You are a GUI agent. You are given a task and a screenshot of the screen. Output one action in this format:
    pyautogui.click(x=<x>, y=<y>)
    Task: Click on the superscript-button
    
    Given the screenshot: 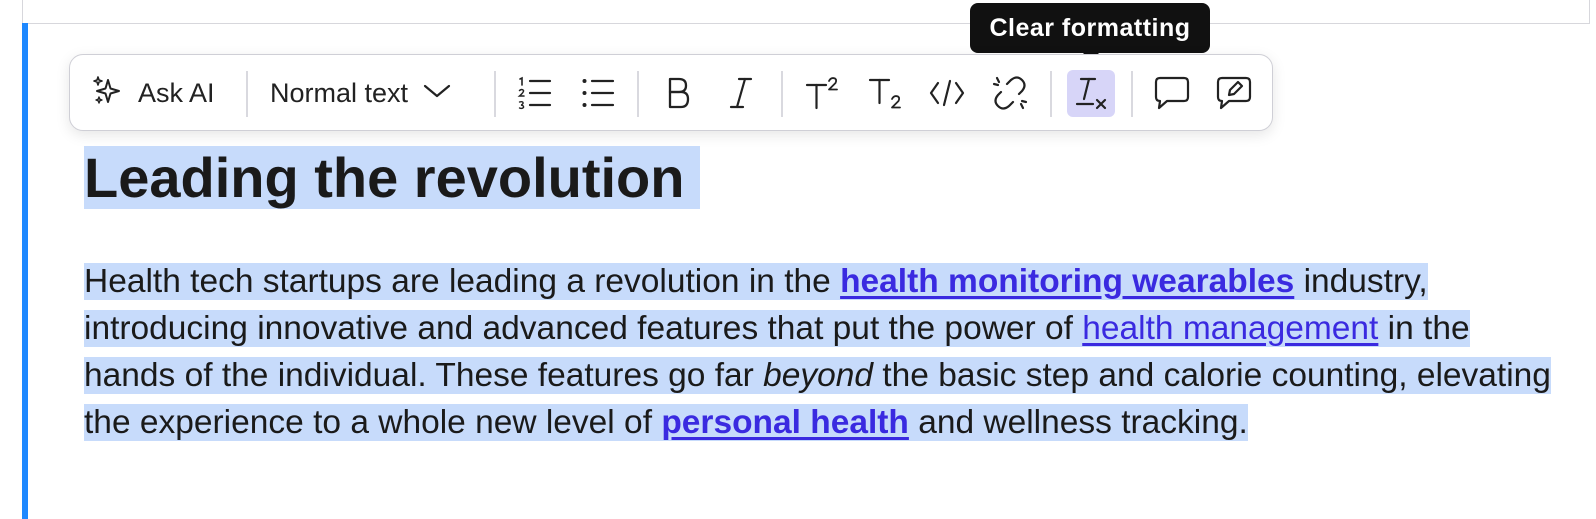 What is the action you would take?
    pyautogui.click(x=822, y=93)
    